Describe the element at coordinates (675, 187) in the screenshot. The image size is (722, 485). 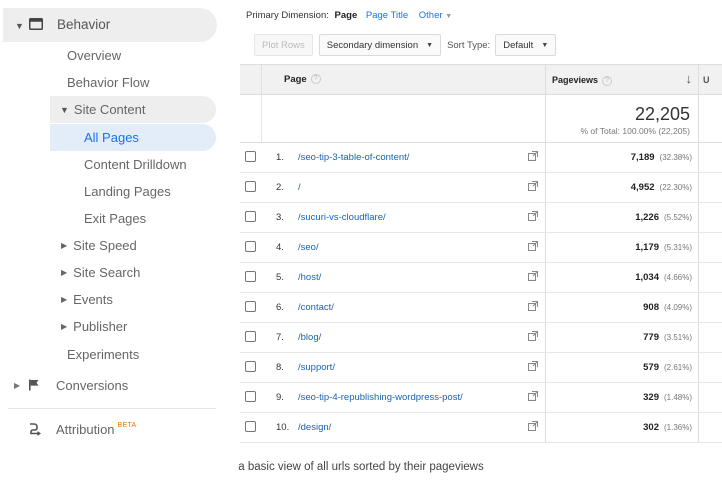
I see `pageviews-percent: (22.30%)` at that location.